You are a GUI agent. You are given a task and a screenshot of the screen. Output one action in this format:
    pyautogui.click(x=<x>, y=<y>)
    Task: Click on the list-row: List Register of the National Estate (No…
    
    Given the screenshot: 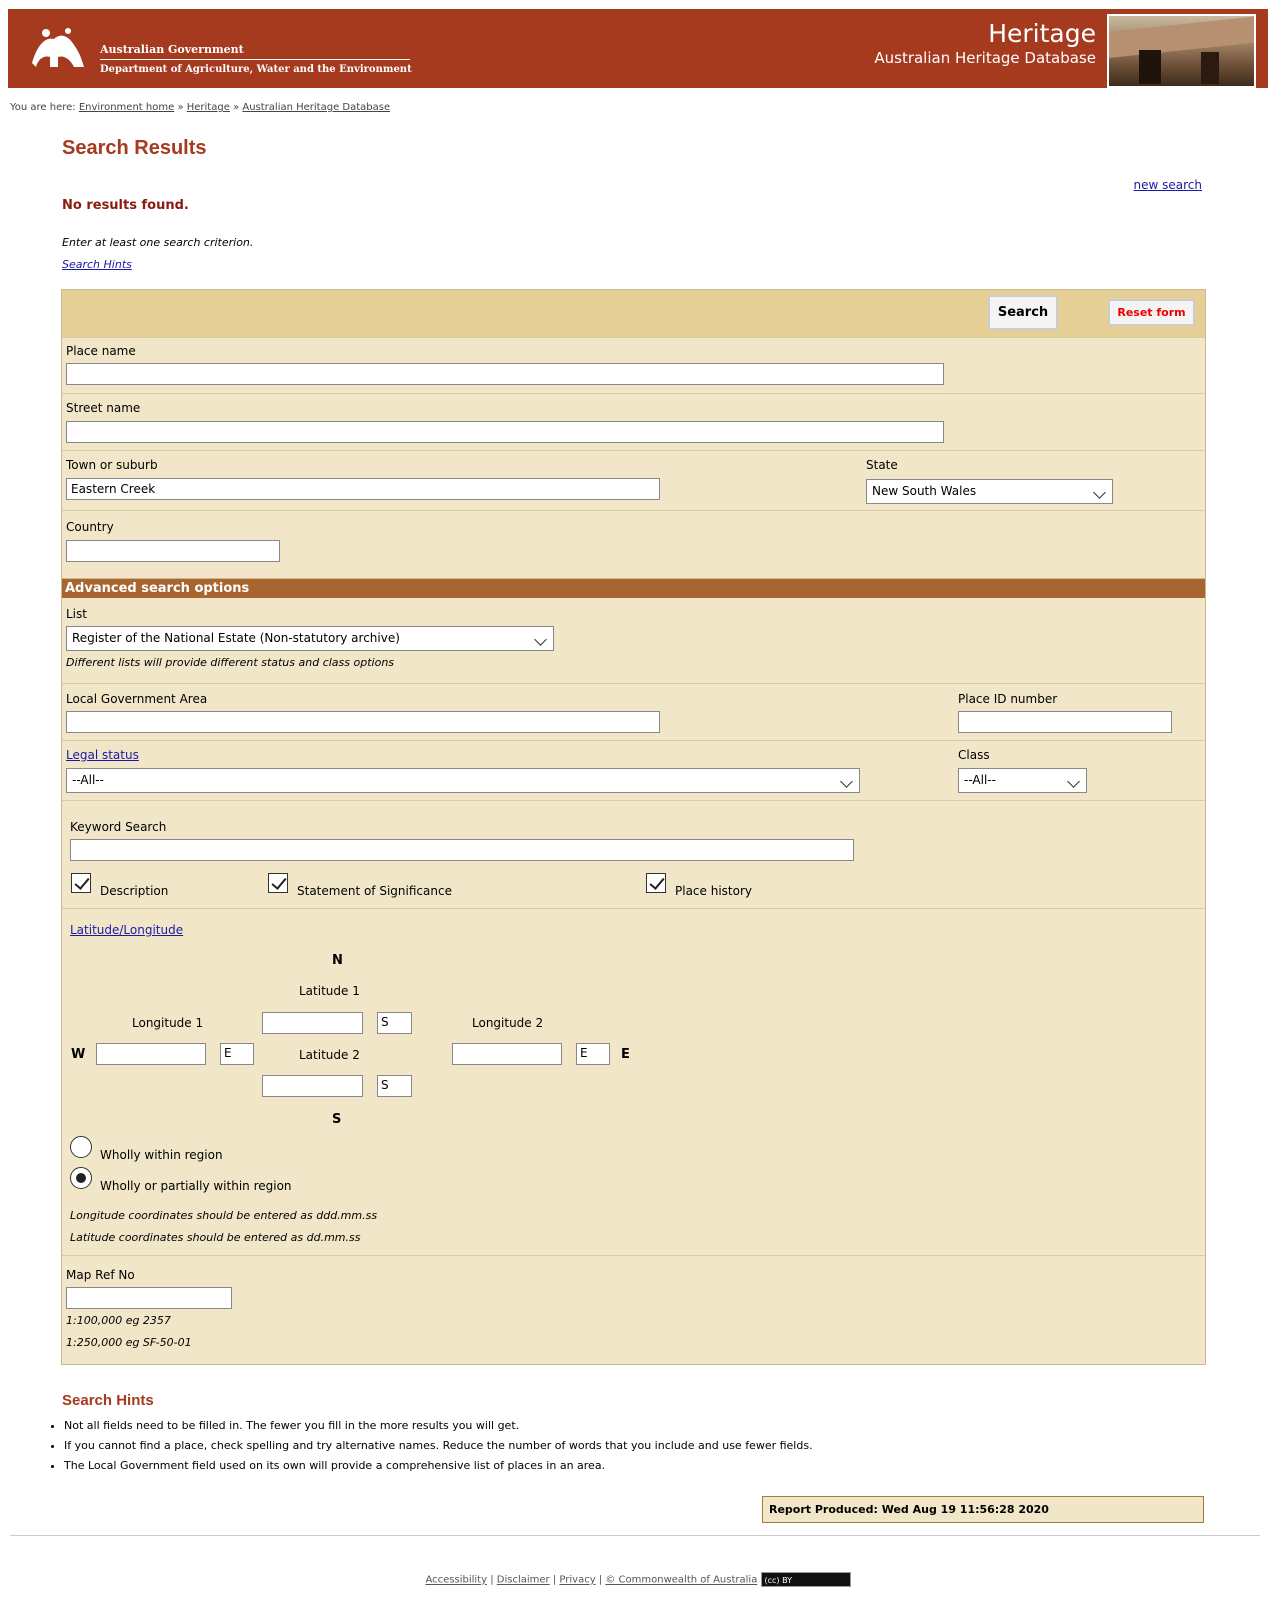 What is the action you would take?
    pyautogui.click(x=633, y=640)
    